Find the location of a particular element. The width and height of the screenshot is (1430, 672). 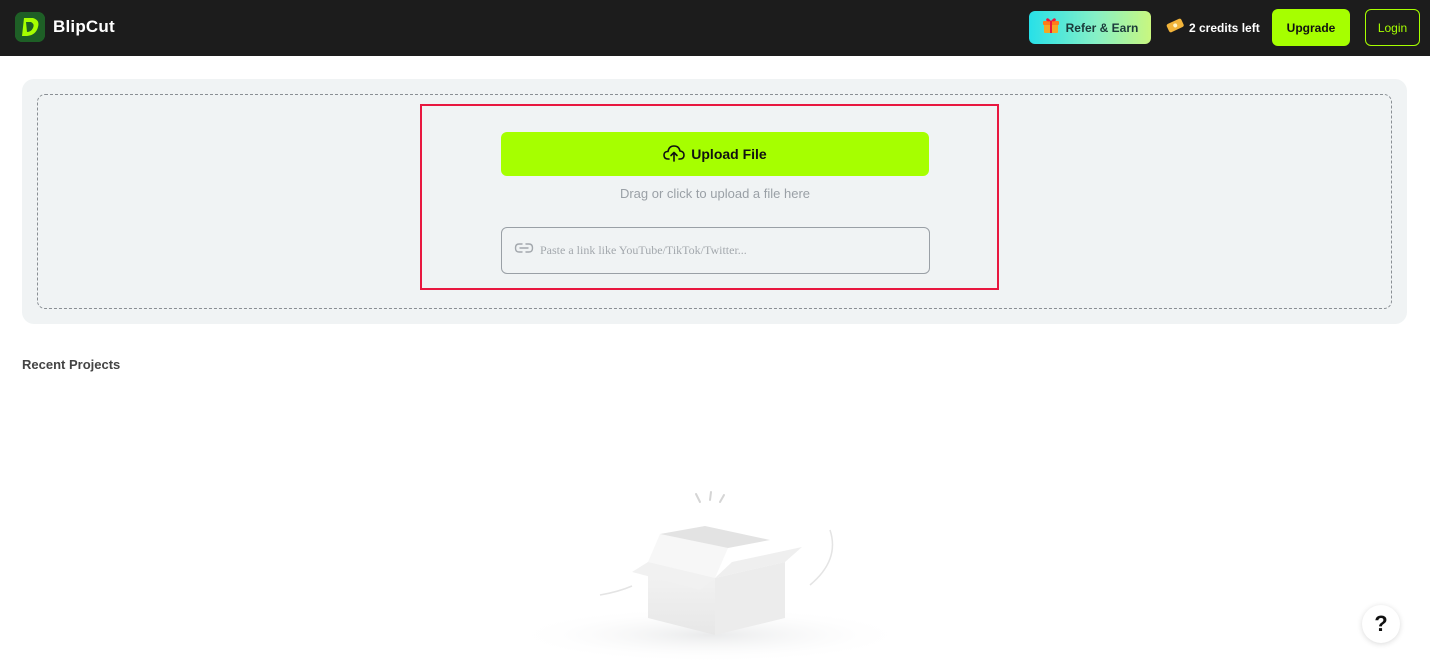

login-label: Login is located at coordinates (1392, 27).